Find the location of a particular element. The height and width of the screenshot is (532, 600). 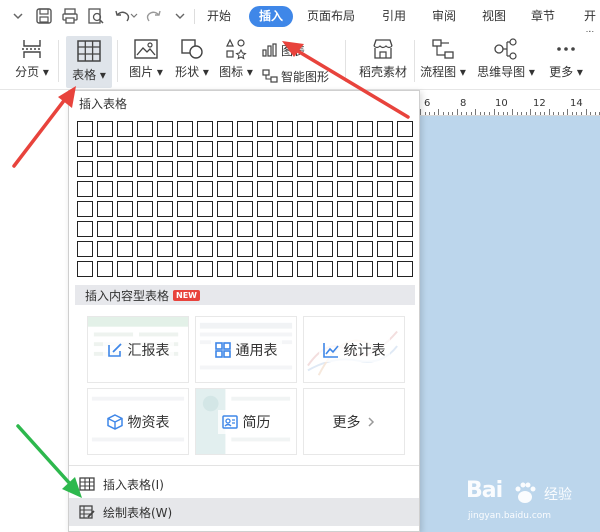

more-button: 更多 ▾ is located at coordinates (566, 62).